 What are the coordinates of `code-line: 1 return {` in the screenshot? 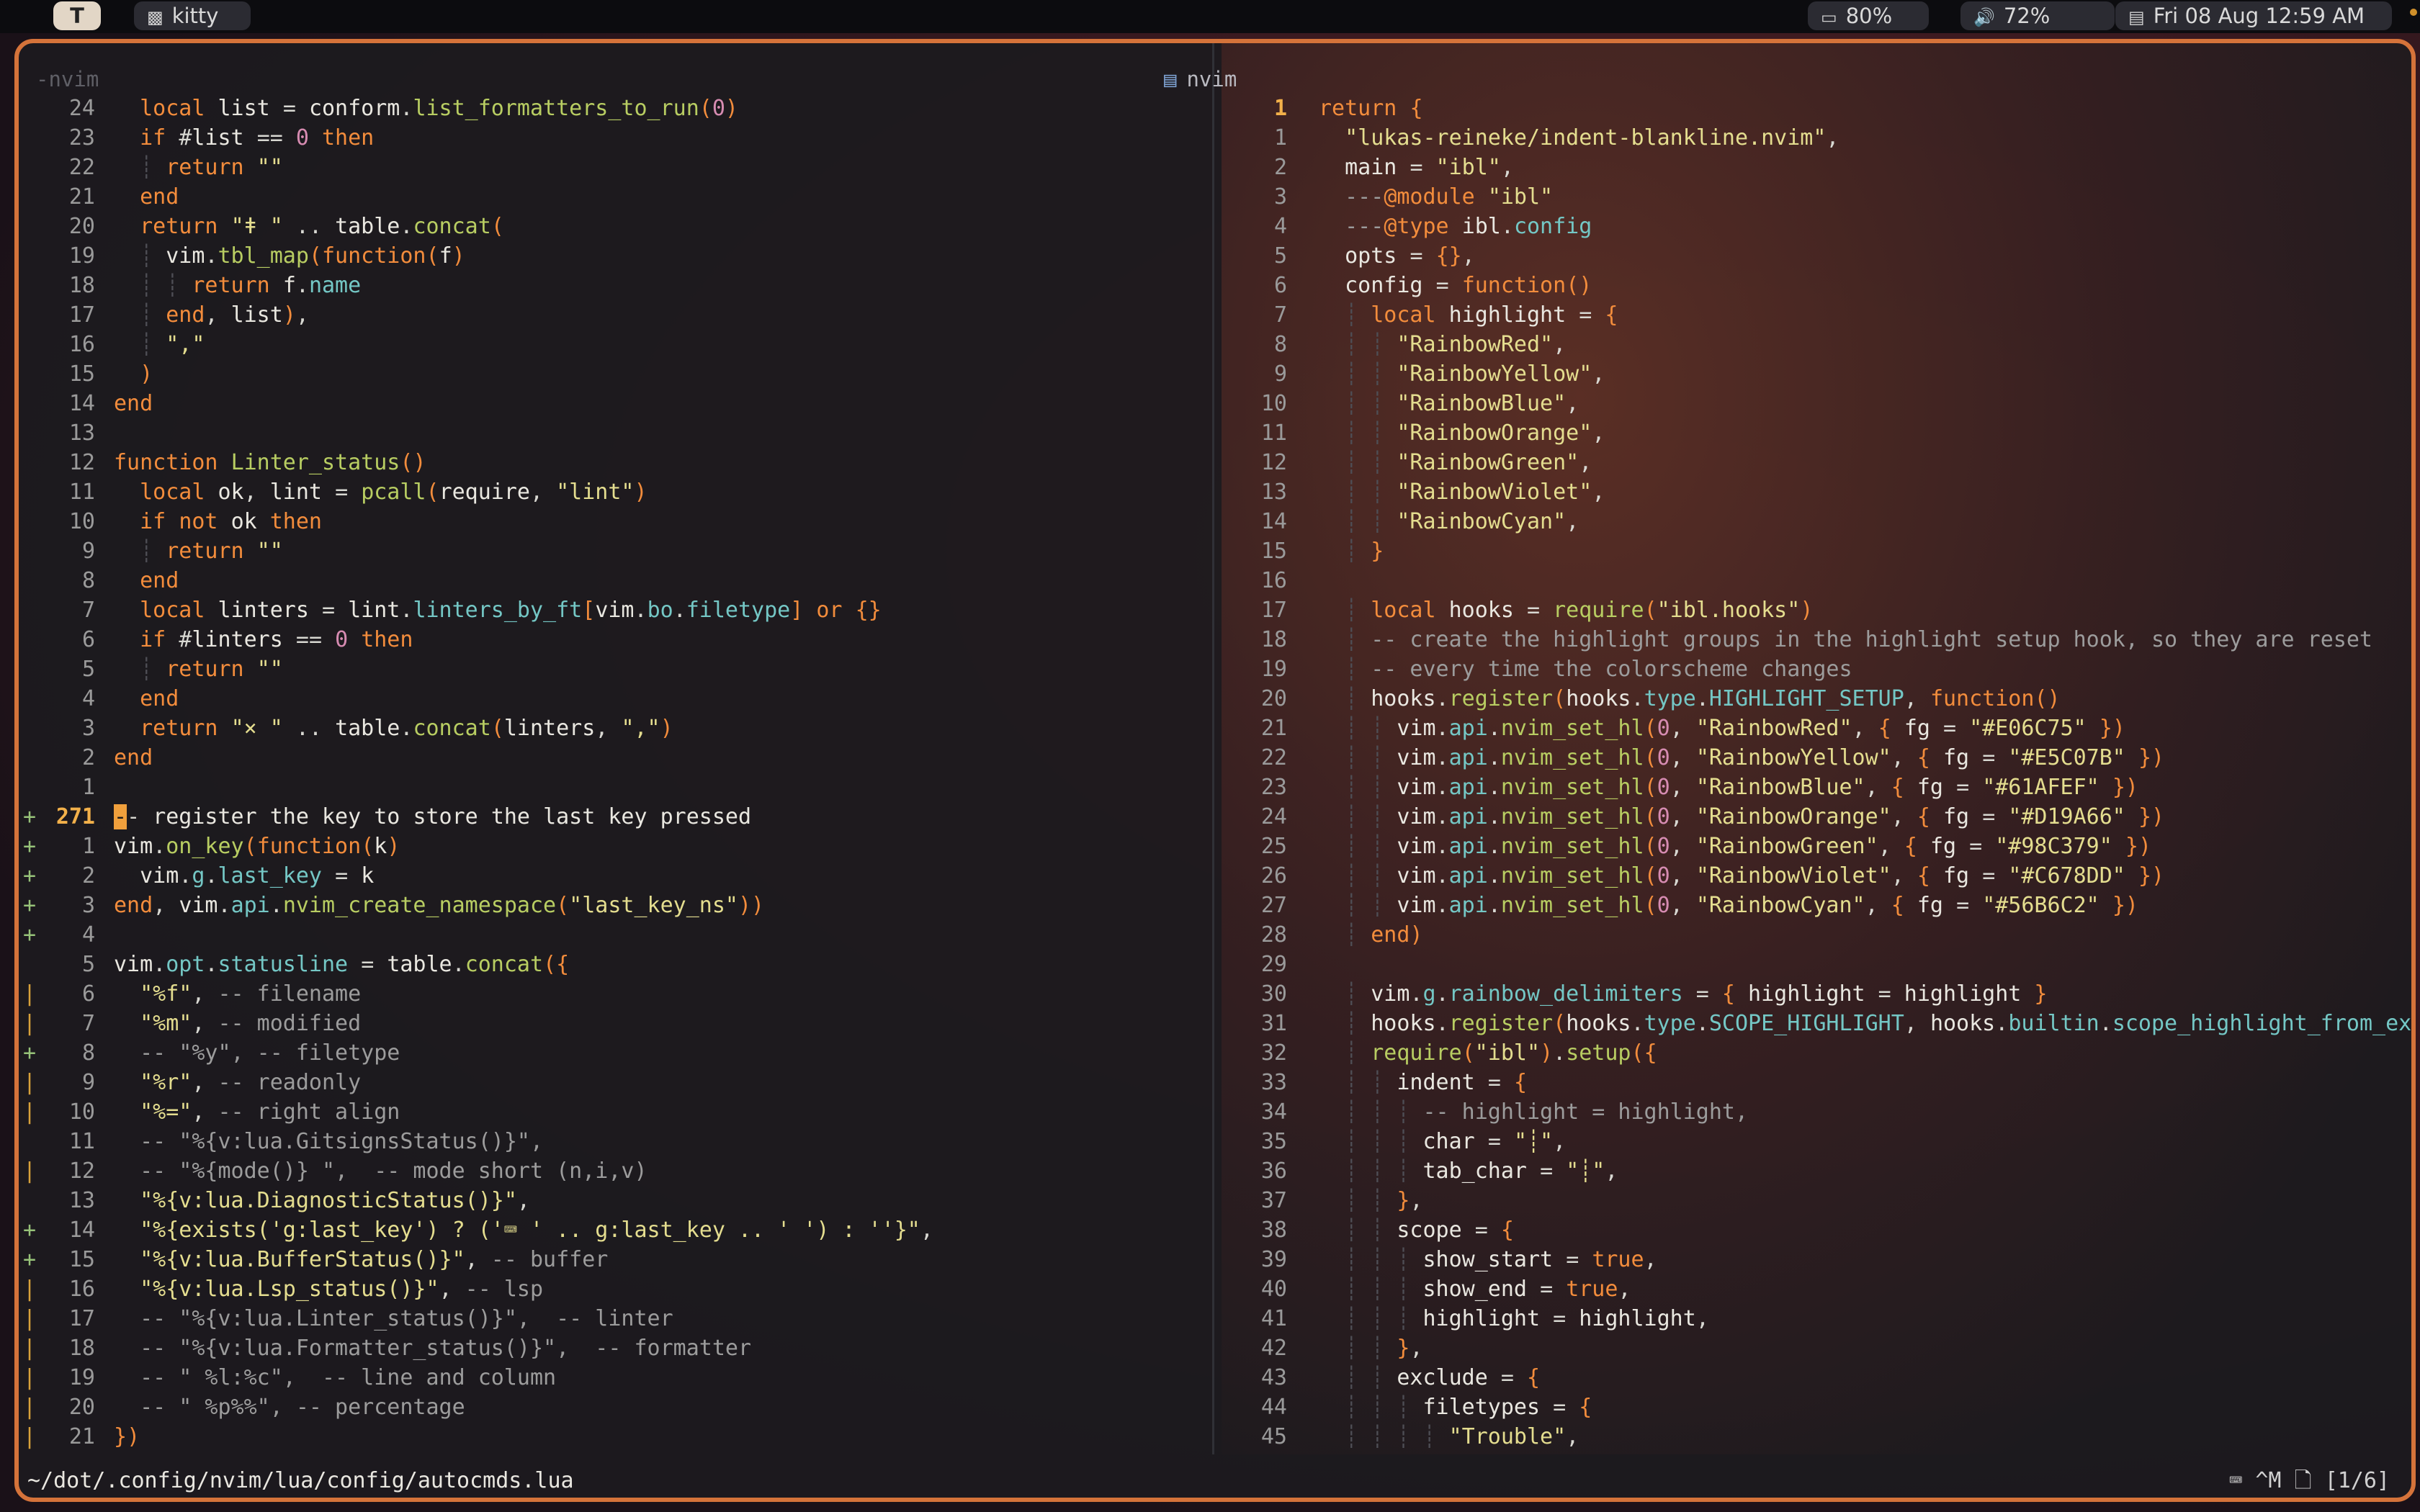 It's located at (1814, 108).